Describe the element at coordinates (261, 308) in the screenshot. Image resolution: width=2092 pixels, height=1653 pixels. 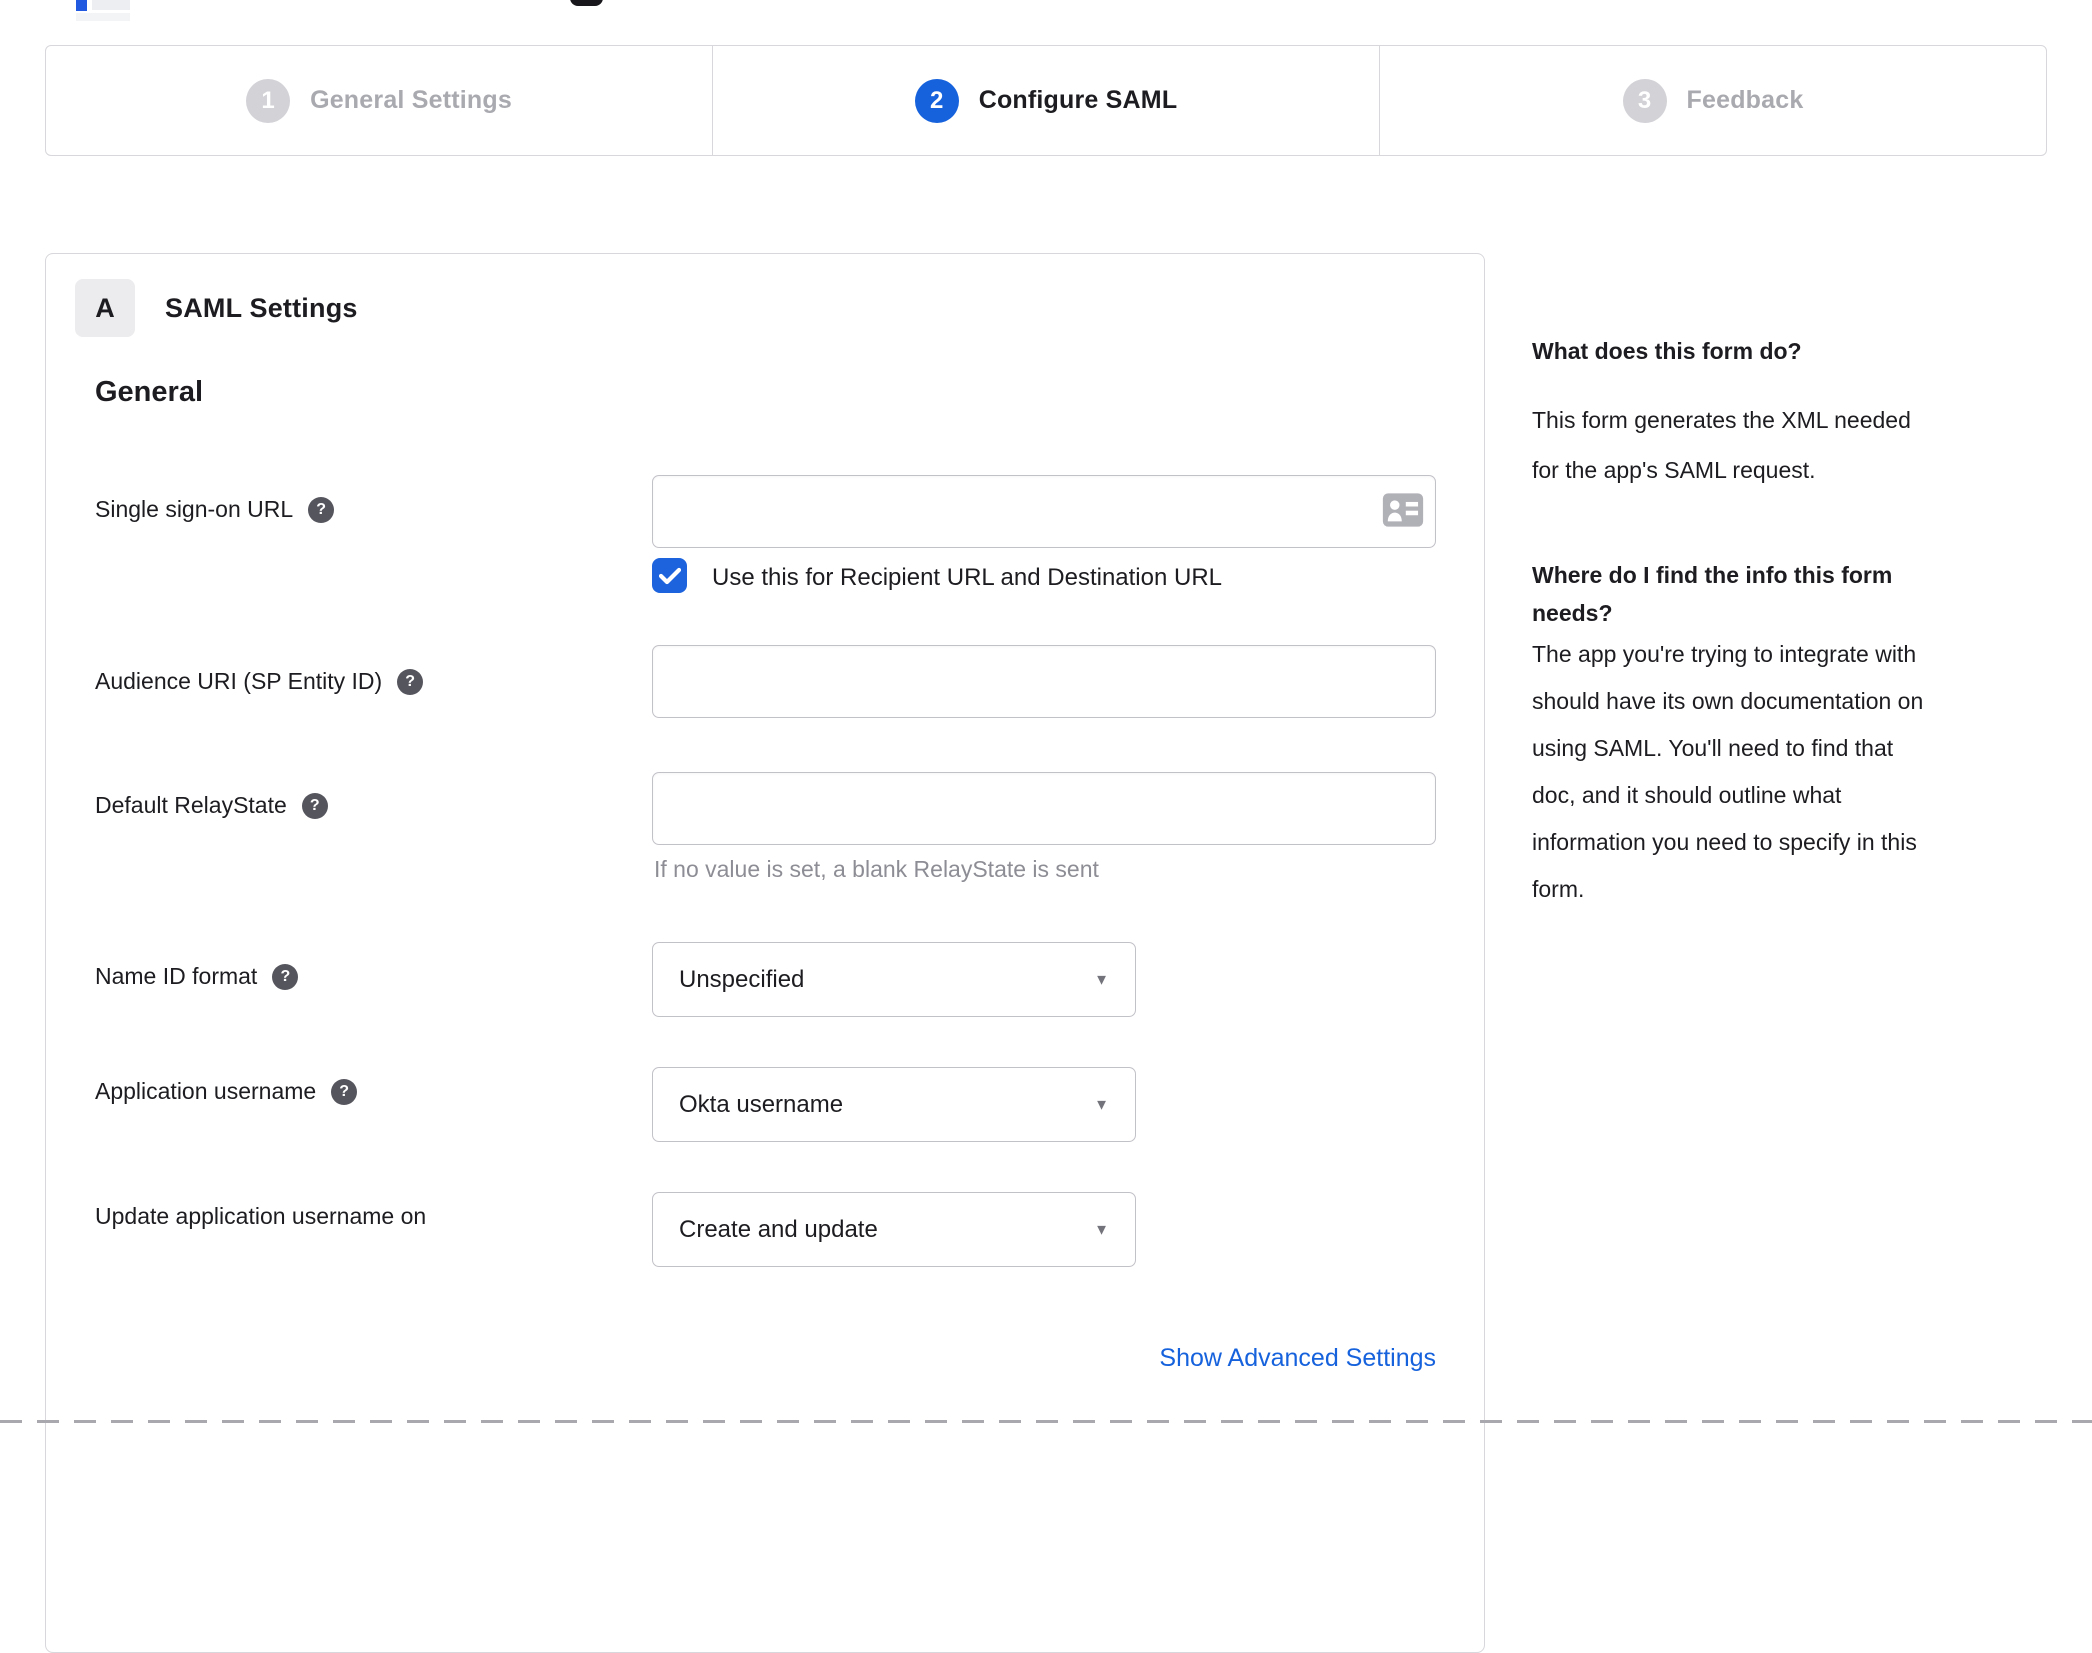
I see `panel-title: SAML Settings` at that location.